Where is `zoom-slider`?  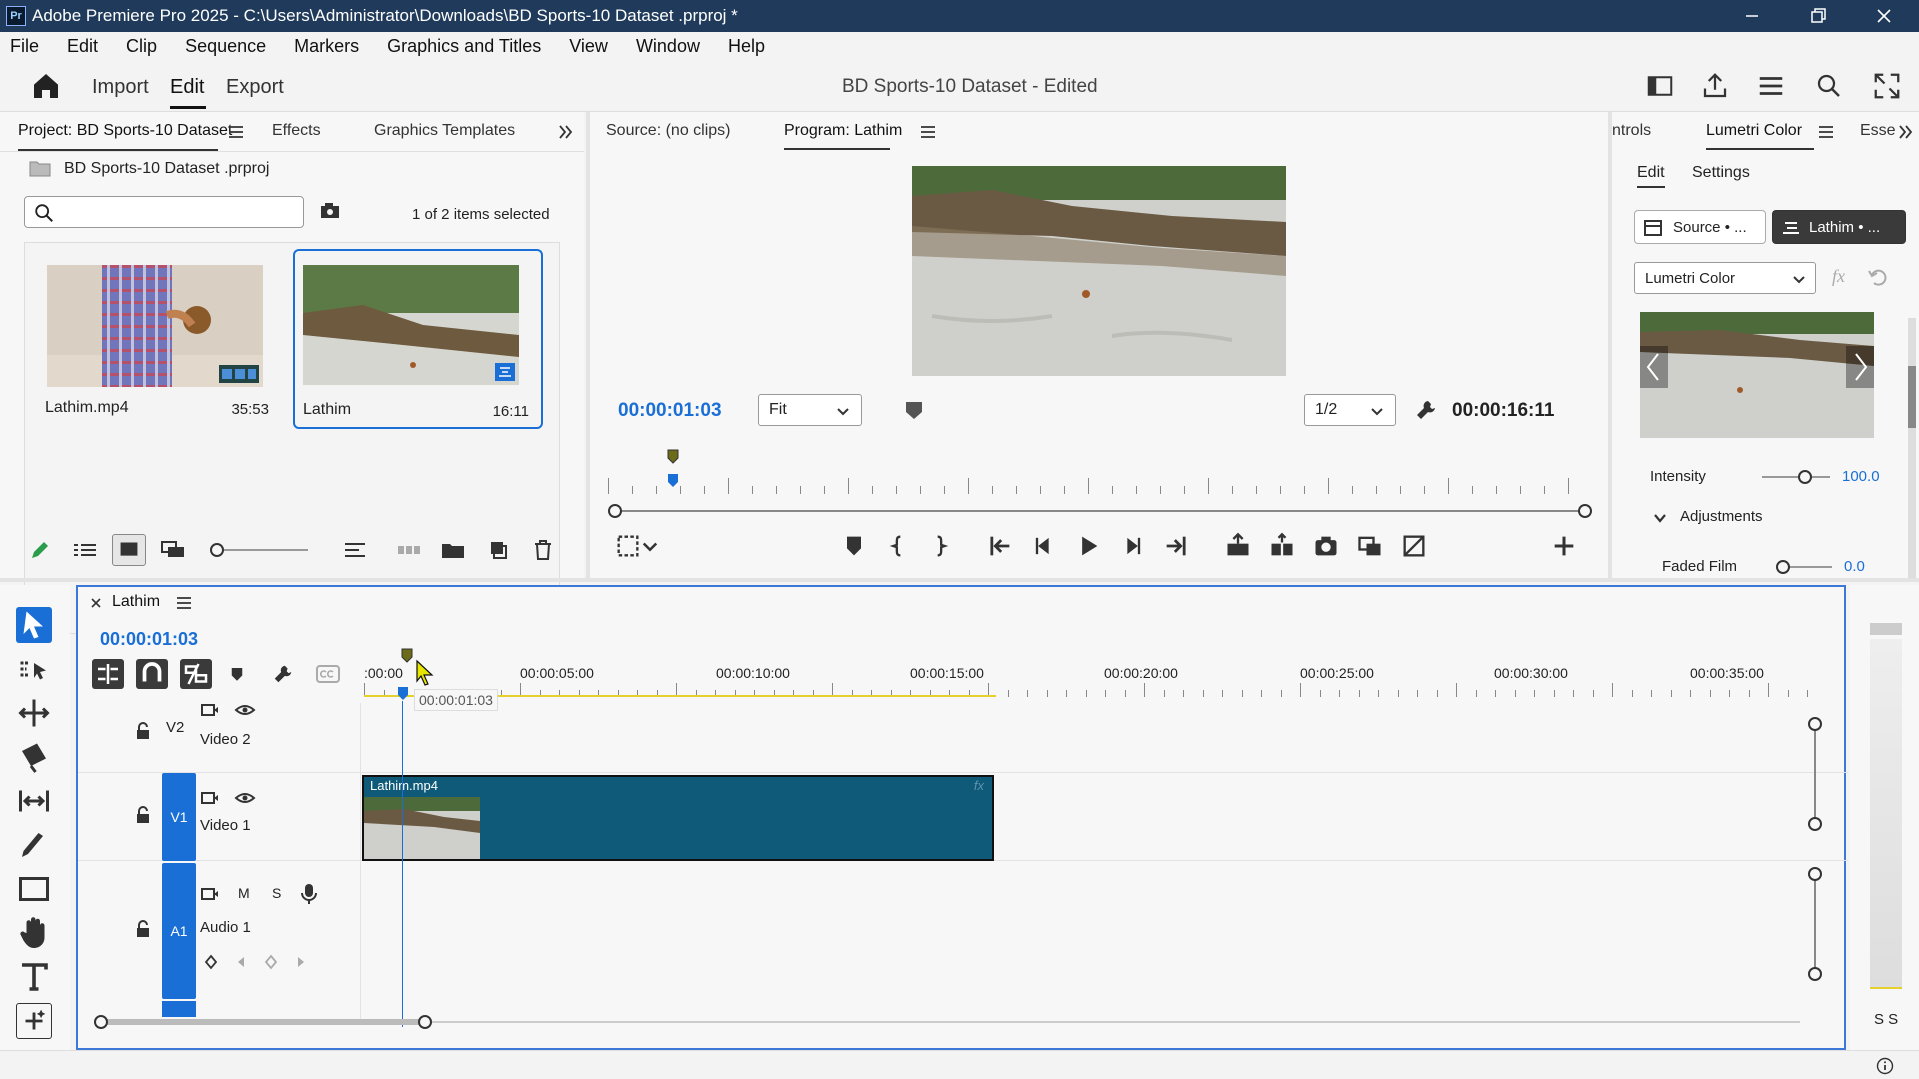
zoom-slider is located at coordinates (259, 550).